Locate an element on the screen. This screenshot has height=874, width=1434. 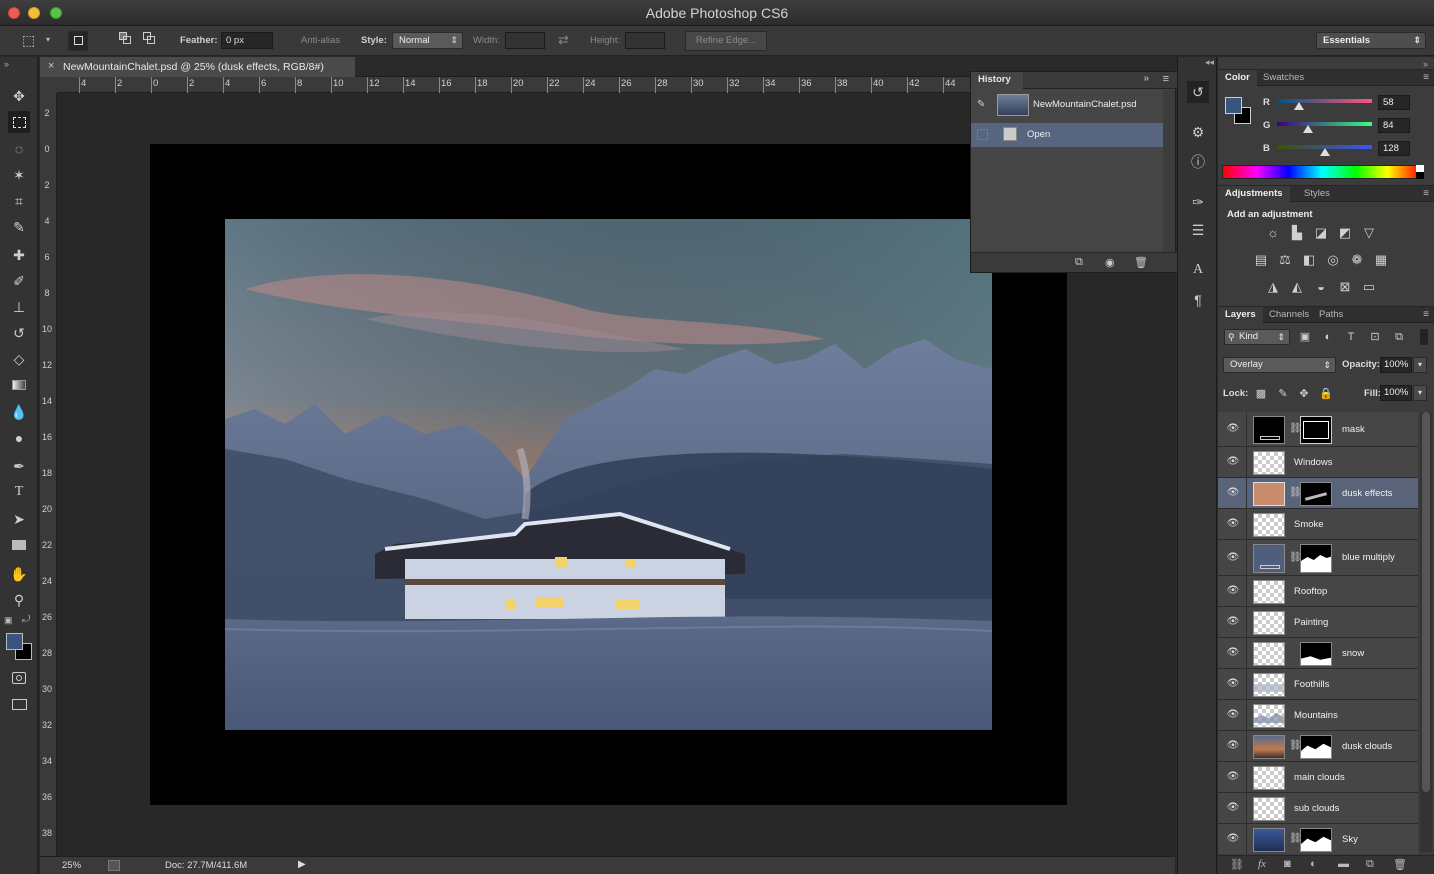
blend-mode-dropdown: Overlay ⇕ is located at coordinates (1279, 365).